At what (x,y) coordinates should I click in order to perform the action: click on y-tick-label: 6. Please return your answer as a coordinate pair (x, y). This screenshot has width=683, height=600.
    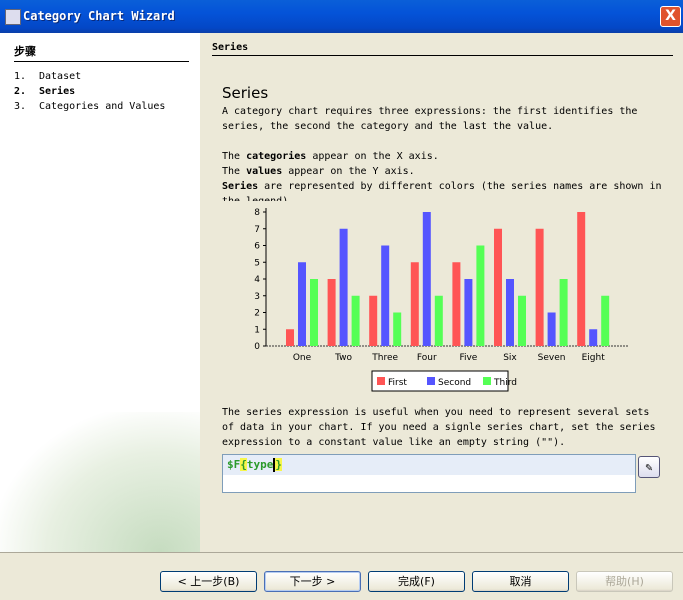
    Looking at the image, I should click on (257, 247).